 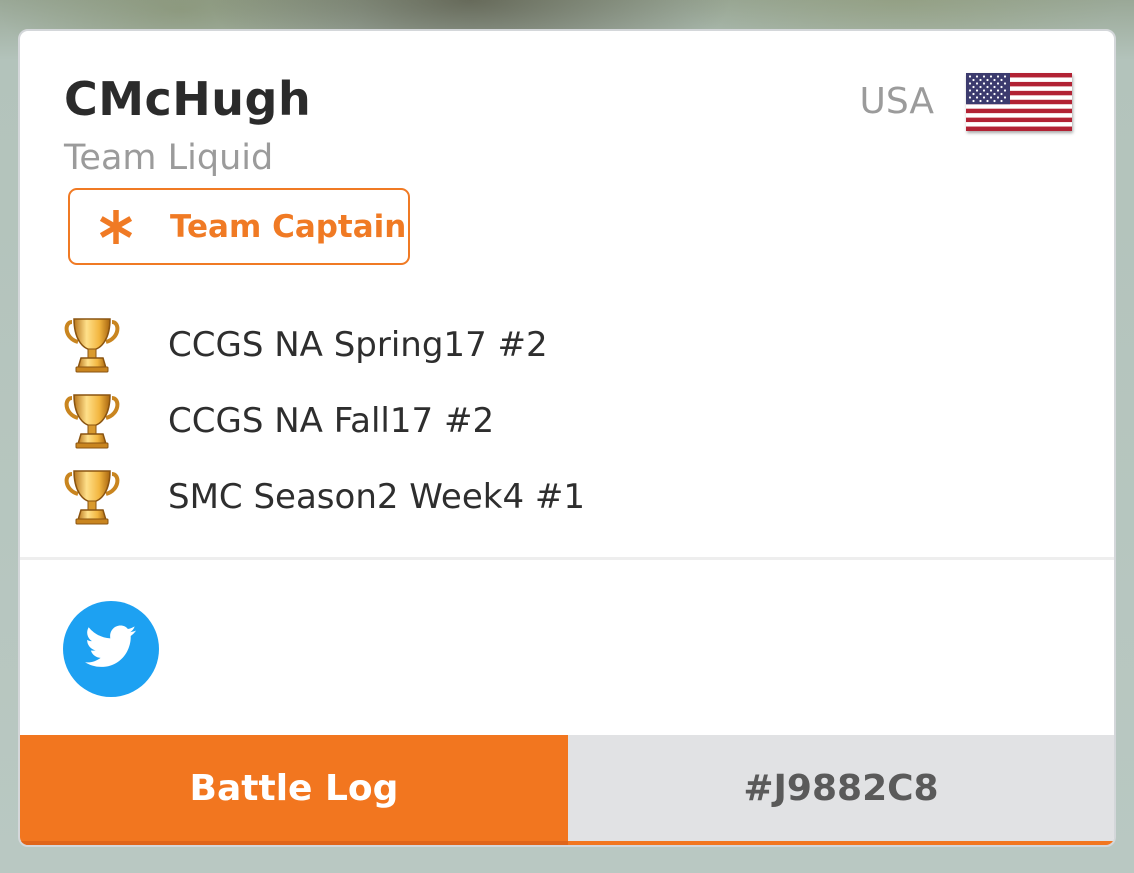 What do you see at coordinates (169, 158) in the screenshot?
I see `team-name: Team Liquid` at bounding box center [169, 158].